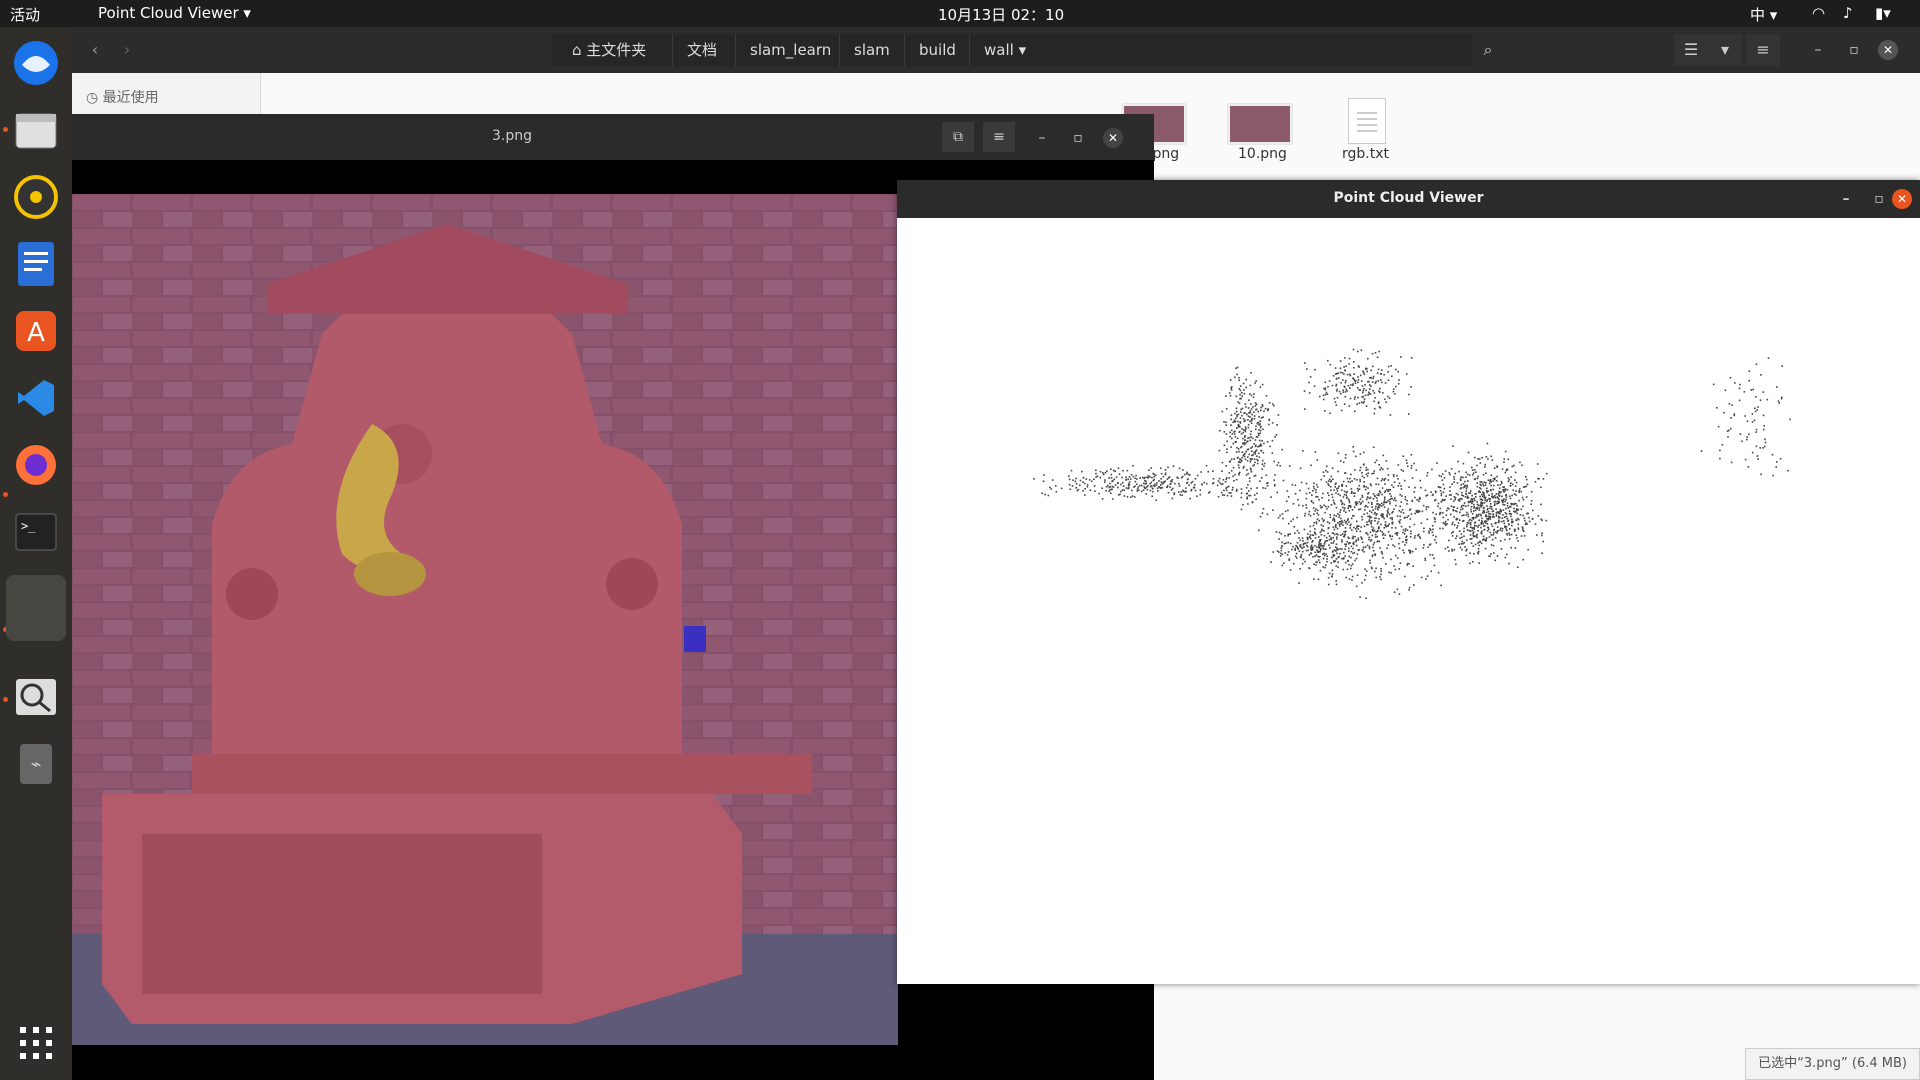  What do you see at coordinates (1262, 154) in the screenshot?
I see `file-label: 10.png` at bounding box center [1262, 154].